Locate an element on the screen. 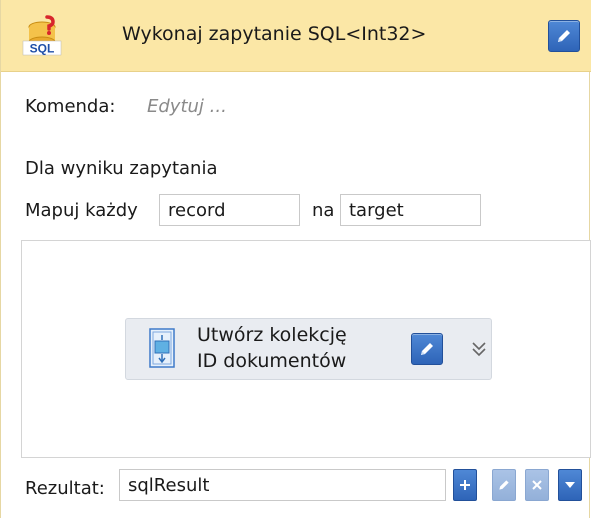  edit-result-button is located at coordinates (504, 485).